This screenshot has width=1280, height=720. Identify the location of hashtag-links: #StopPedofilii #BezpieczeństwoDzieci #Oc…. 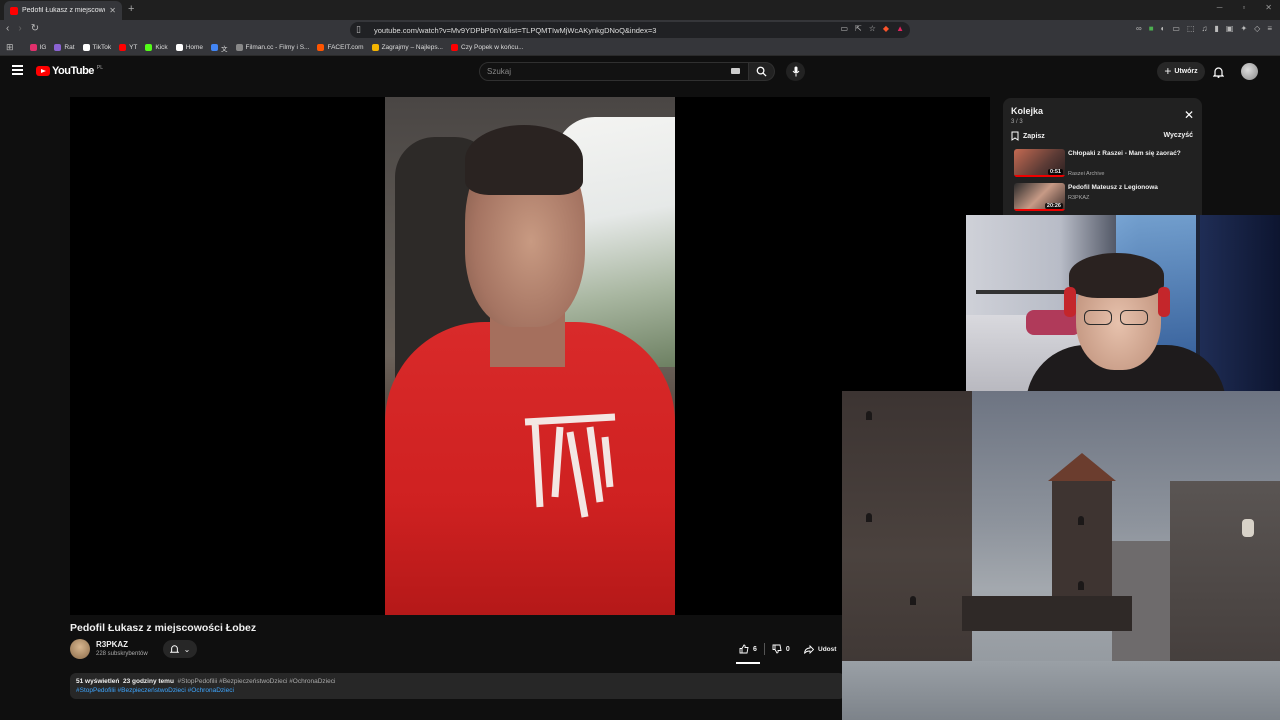
(457, 690).